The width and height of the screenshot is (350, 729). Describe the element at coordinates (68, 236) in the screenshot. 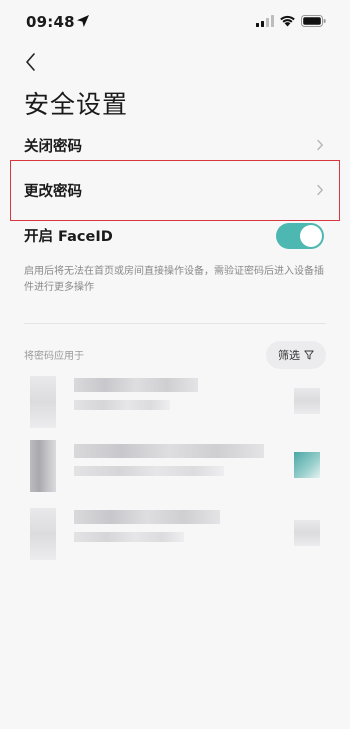

I see `faceid-label: 开启 FaceID` at that location.